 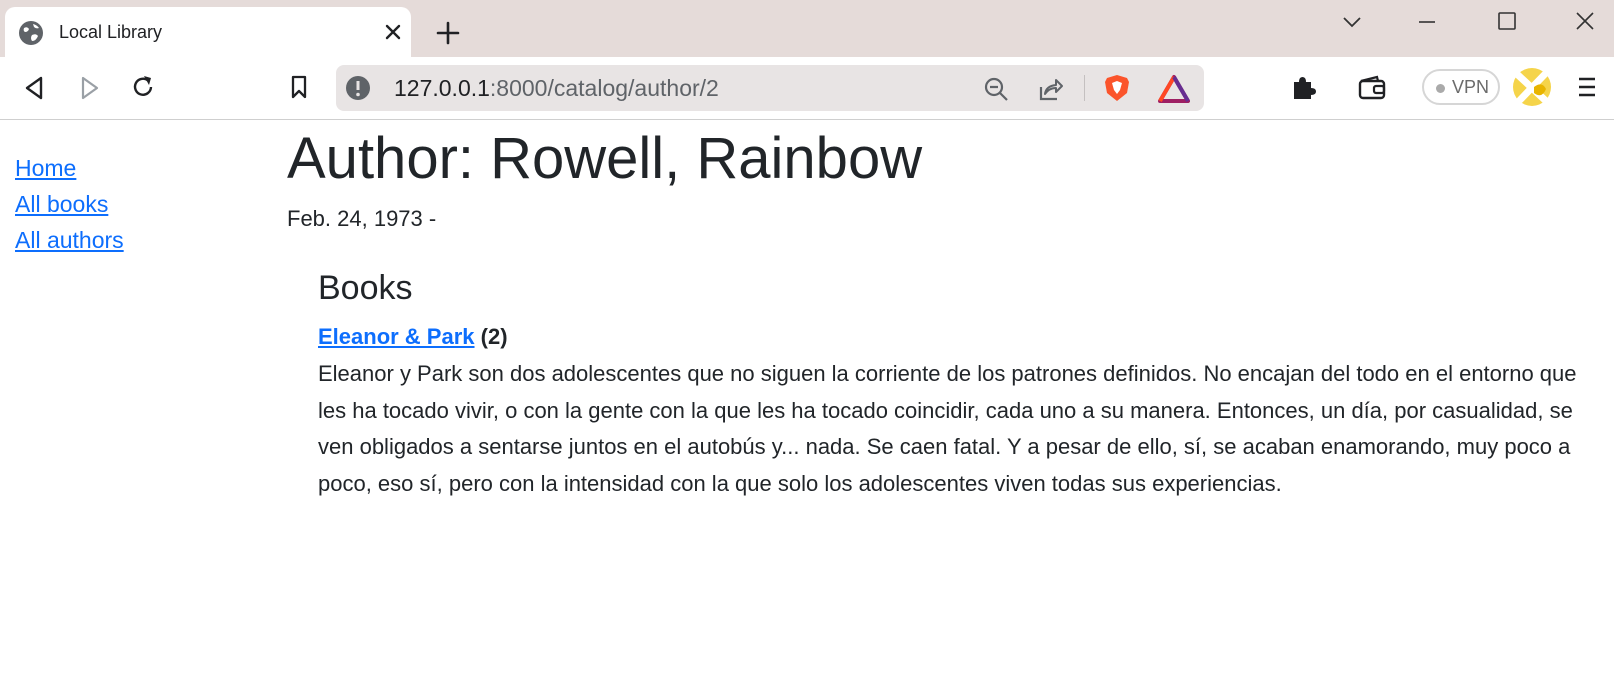 I want to click on reload-icon, so click(x=143, y=87).